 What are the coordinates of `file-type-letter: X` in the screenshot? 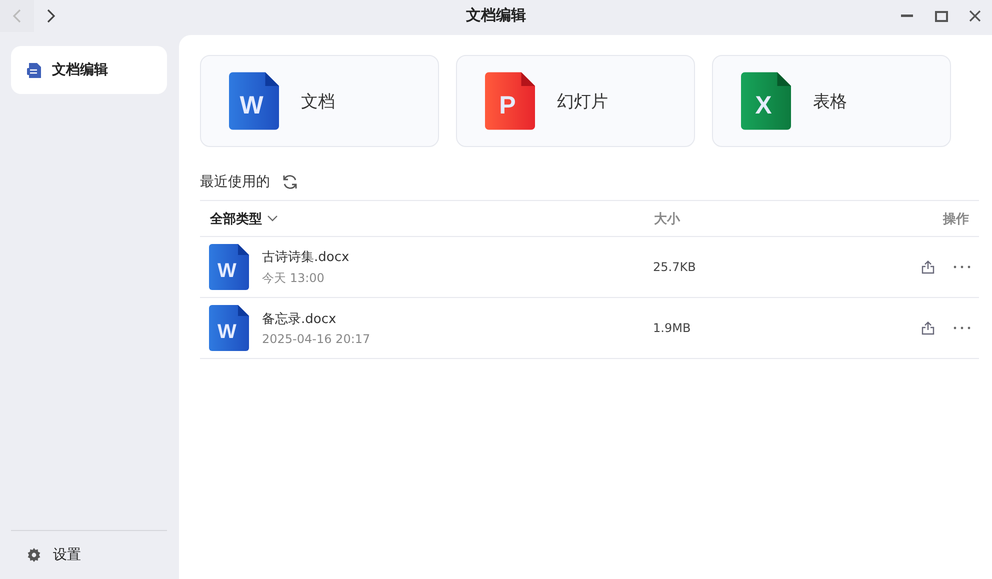 It's located at (763, 106).